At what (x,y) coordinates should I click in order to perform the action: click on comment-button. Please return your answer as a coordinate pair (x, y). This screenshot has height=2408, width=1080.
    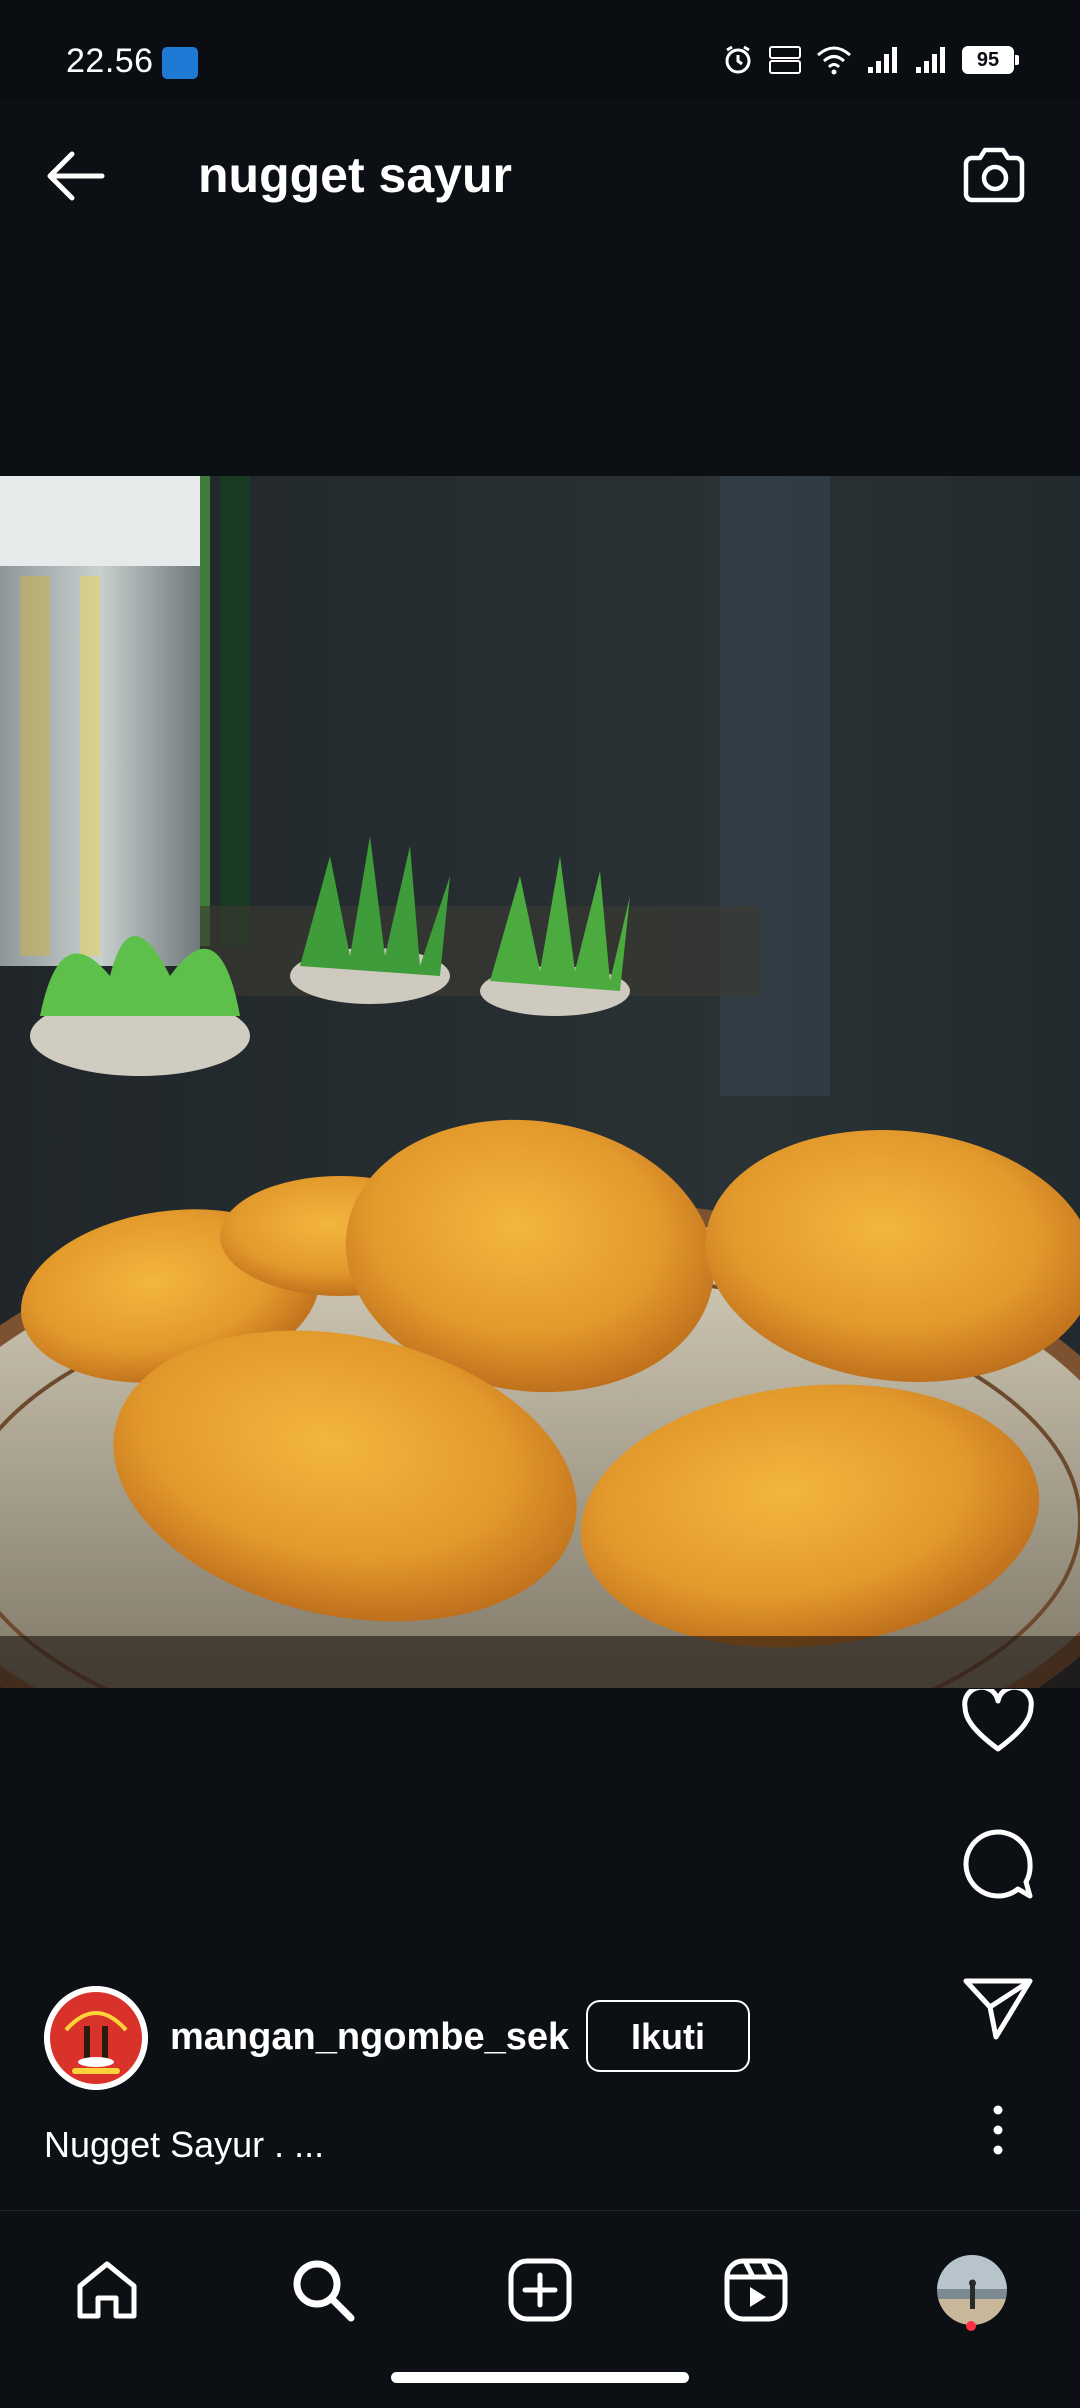
    Looking at the image, I should click on (998, 1864).